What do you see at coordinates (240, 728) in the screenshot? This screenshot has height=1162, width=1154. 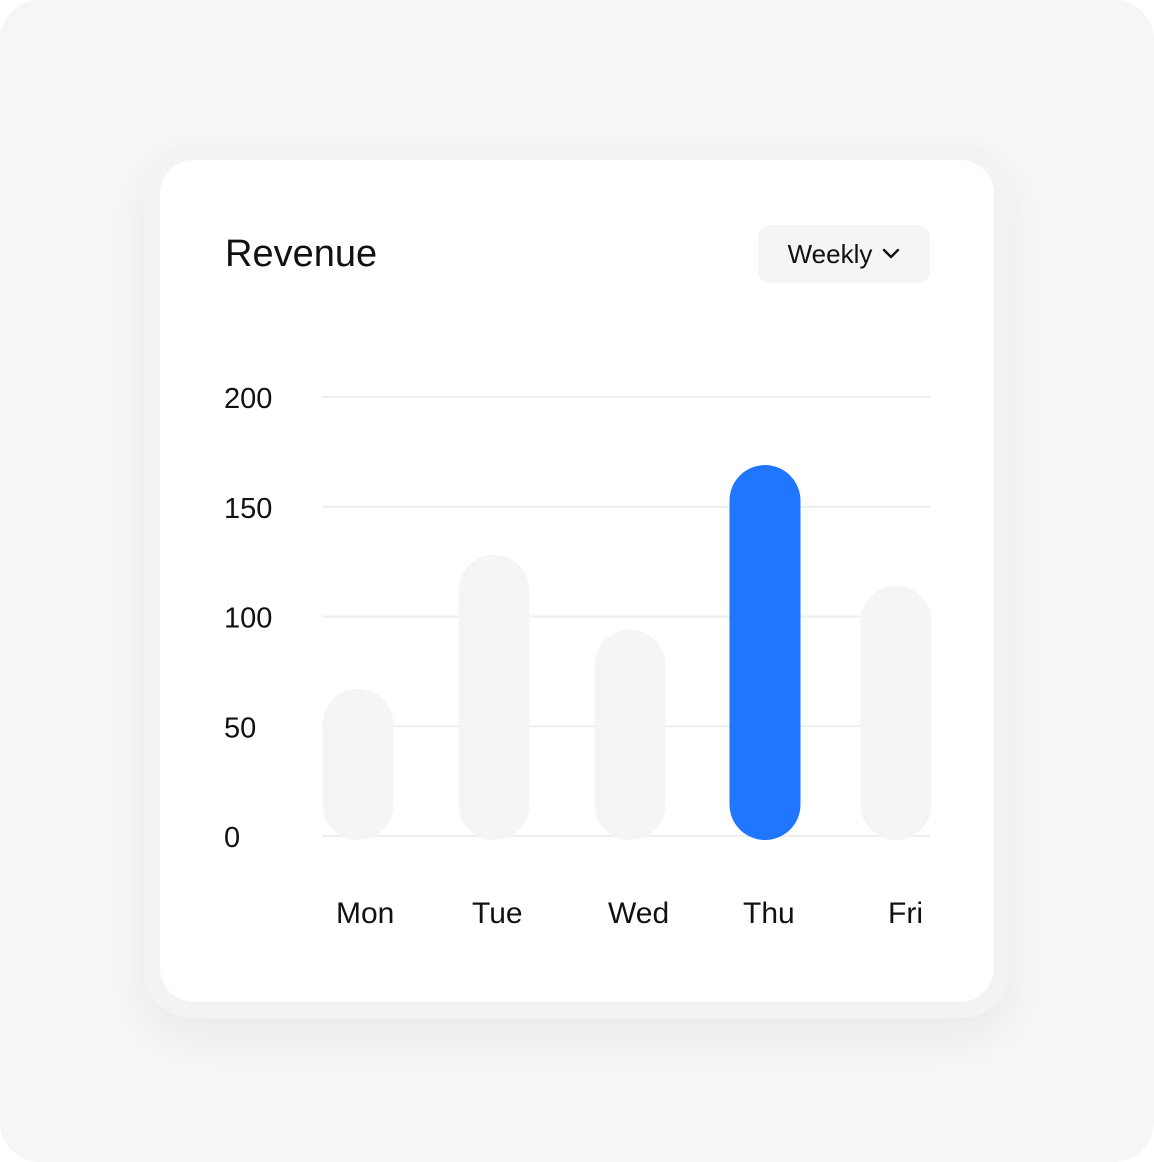 I see `y-tick-label: 50` at bounding box center [240, 728].